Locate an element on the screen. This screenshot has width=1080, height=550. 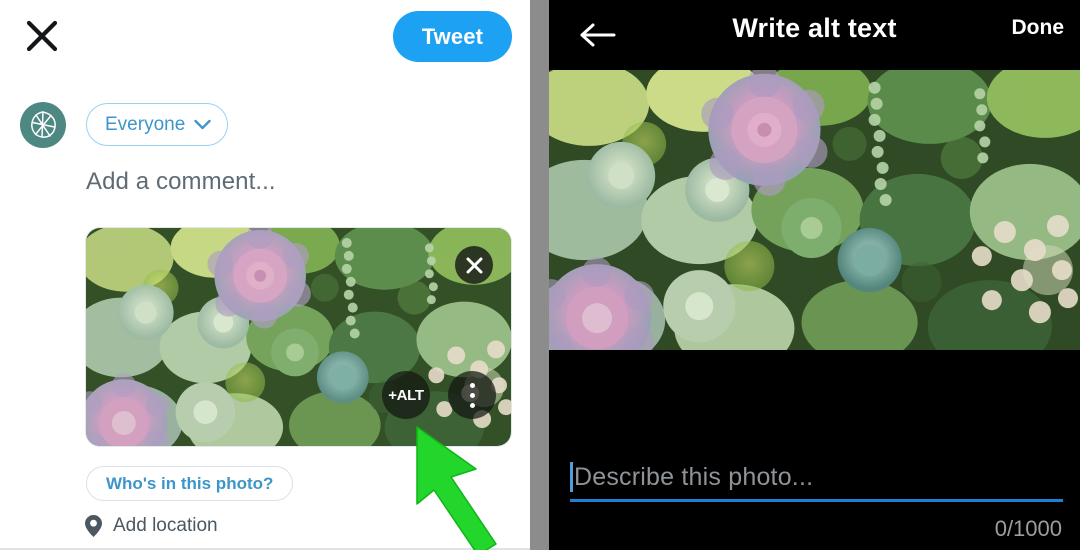
character-counter: 0/1000 is located at coordinates (1028, 528).